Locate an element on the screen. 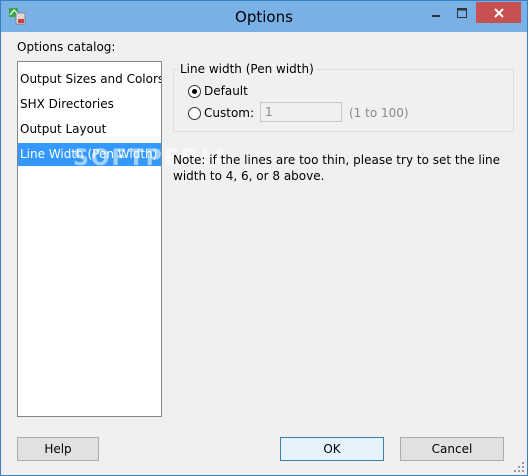 The height and width of the screenshot is (476, 528). catalog-item-label: Output Sizes and Colors is located at coordinates (90, 79).